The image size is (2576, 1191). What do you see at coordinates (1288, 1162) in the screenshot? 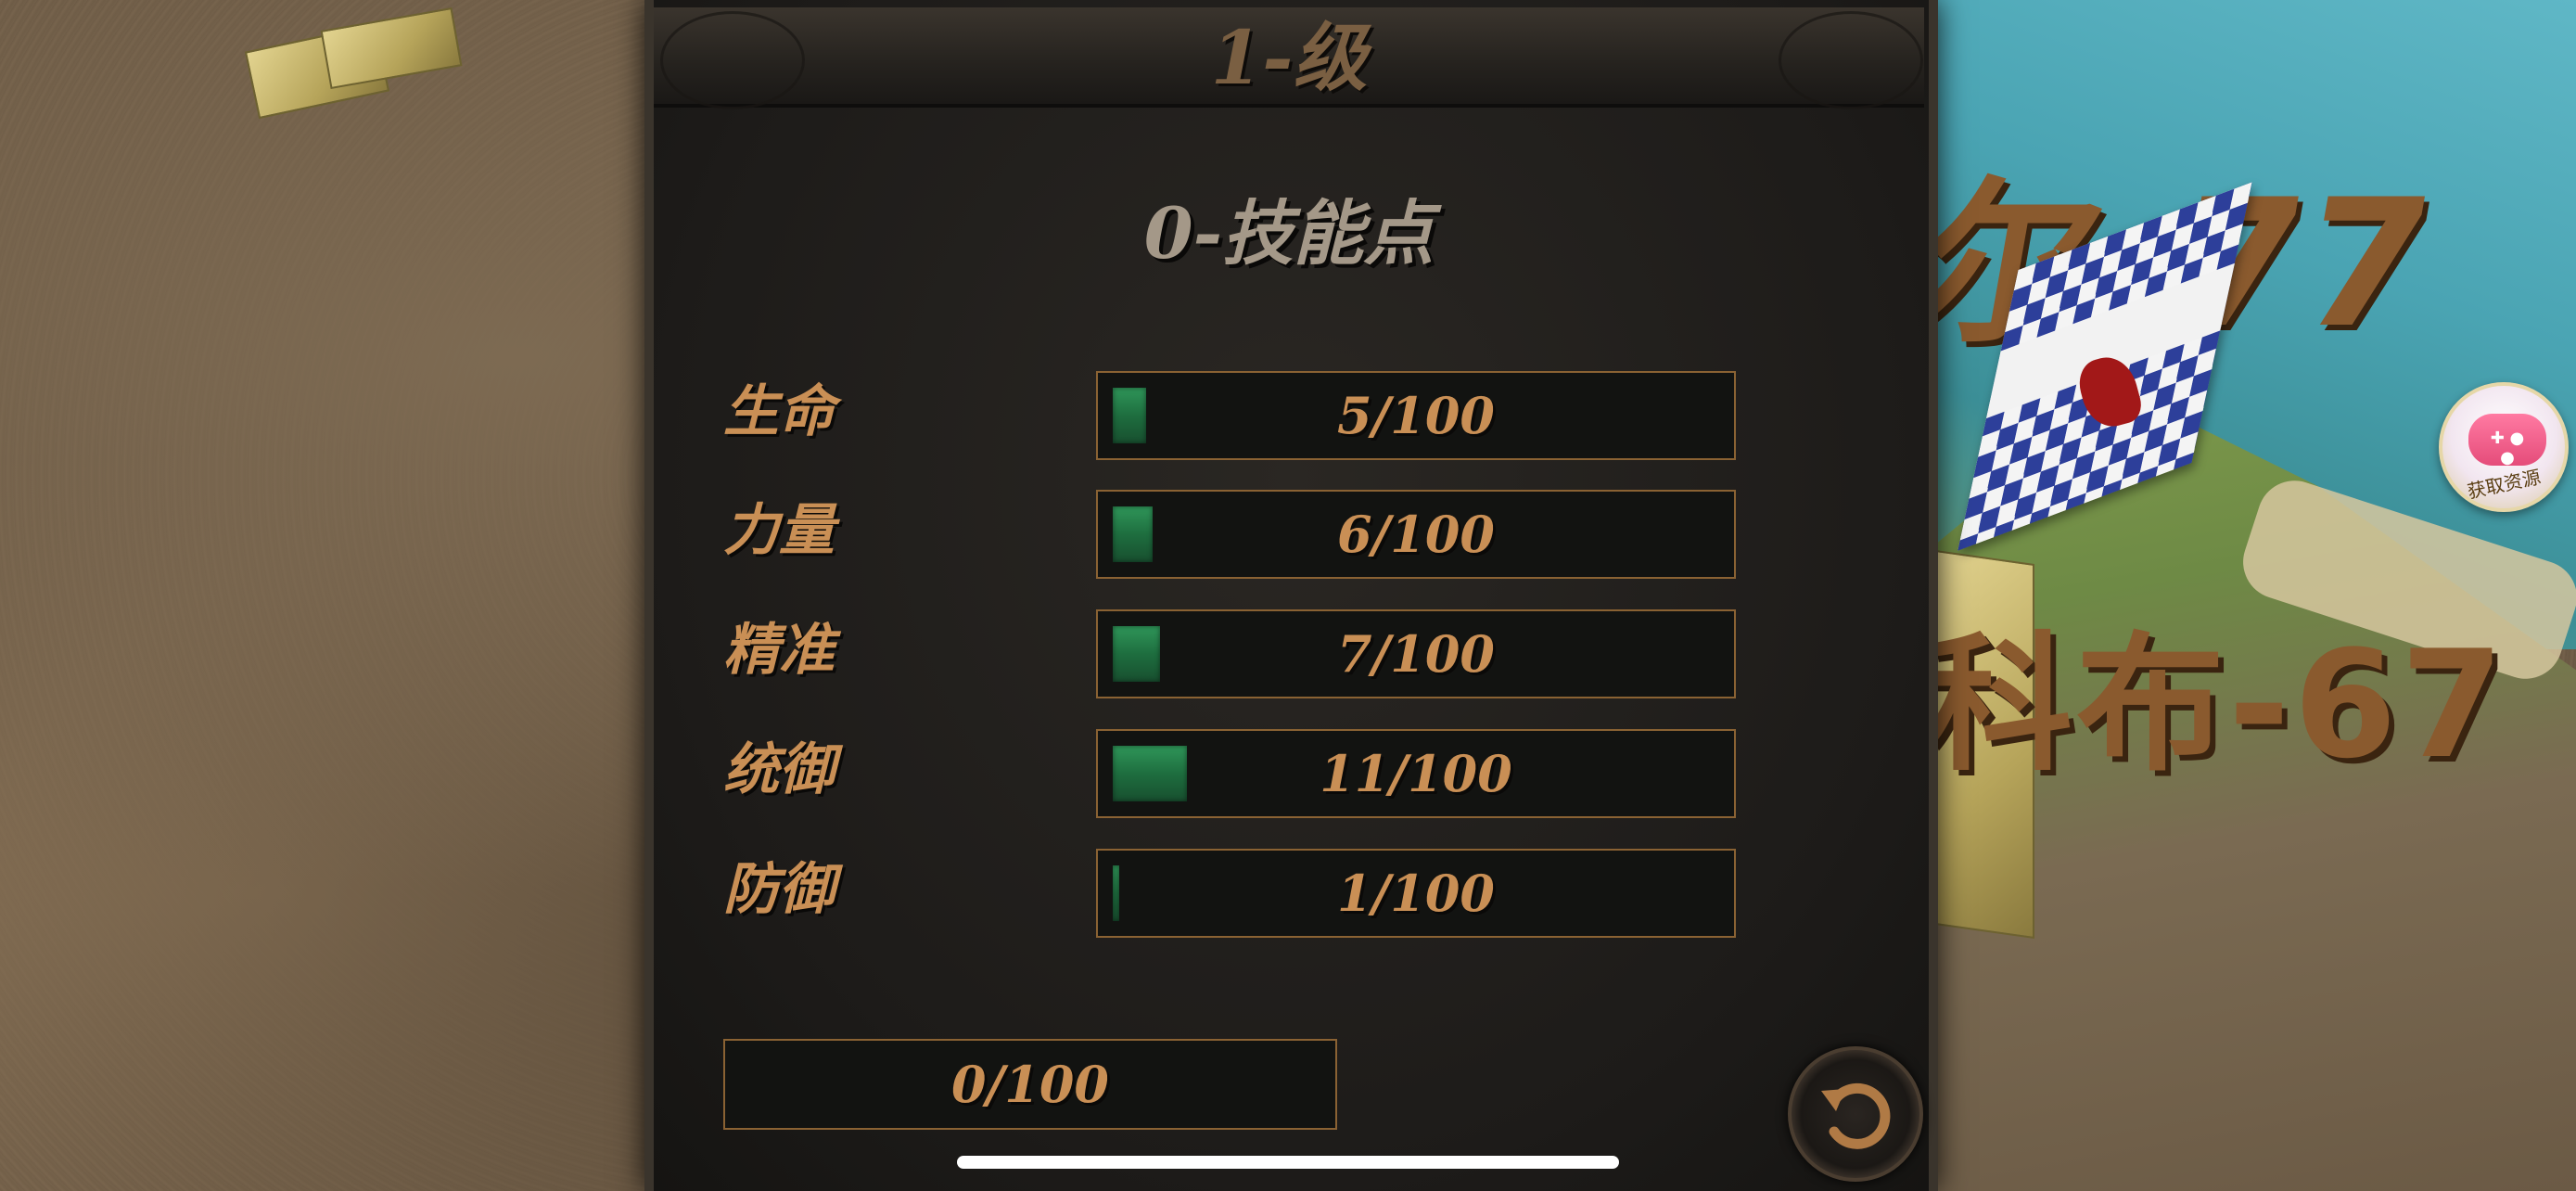
I see `home-indicator` at bounding box center [1288, 1162].